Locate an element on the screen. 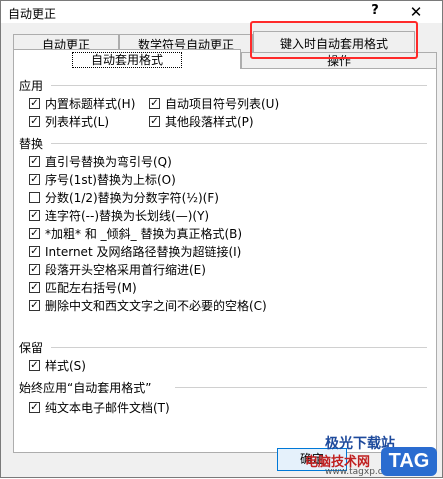 This screenshot has width=443, height=479. section-label-apply: 应用 is located at coordinates (31, 86).